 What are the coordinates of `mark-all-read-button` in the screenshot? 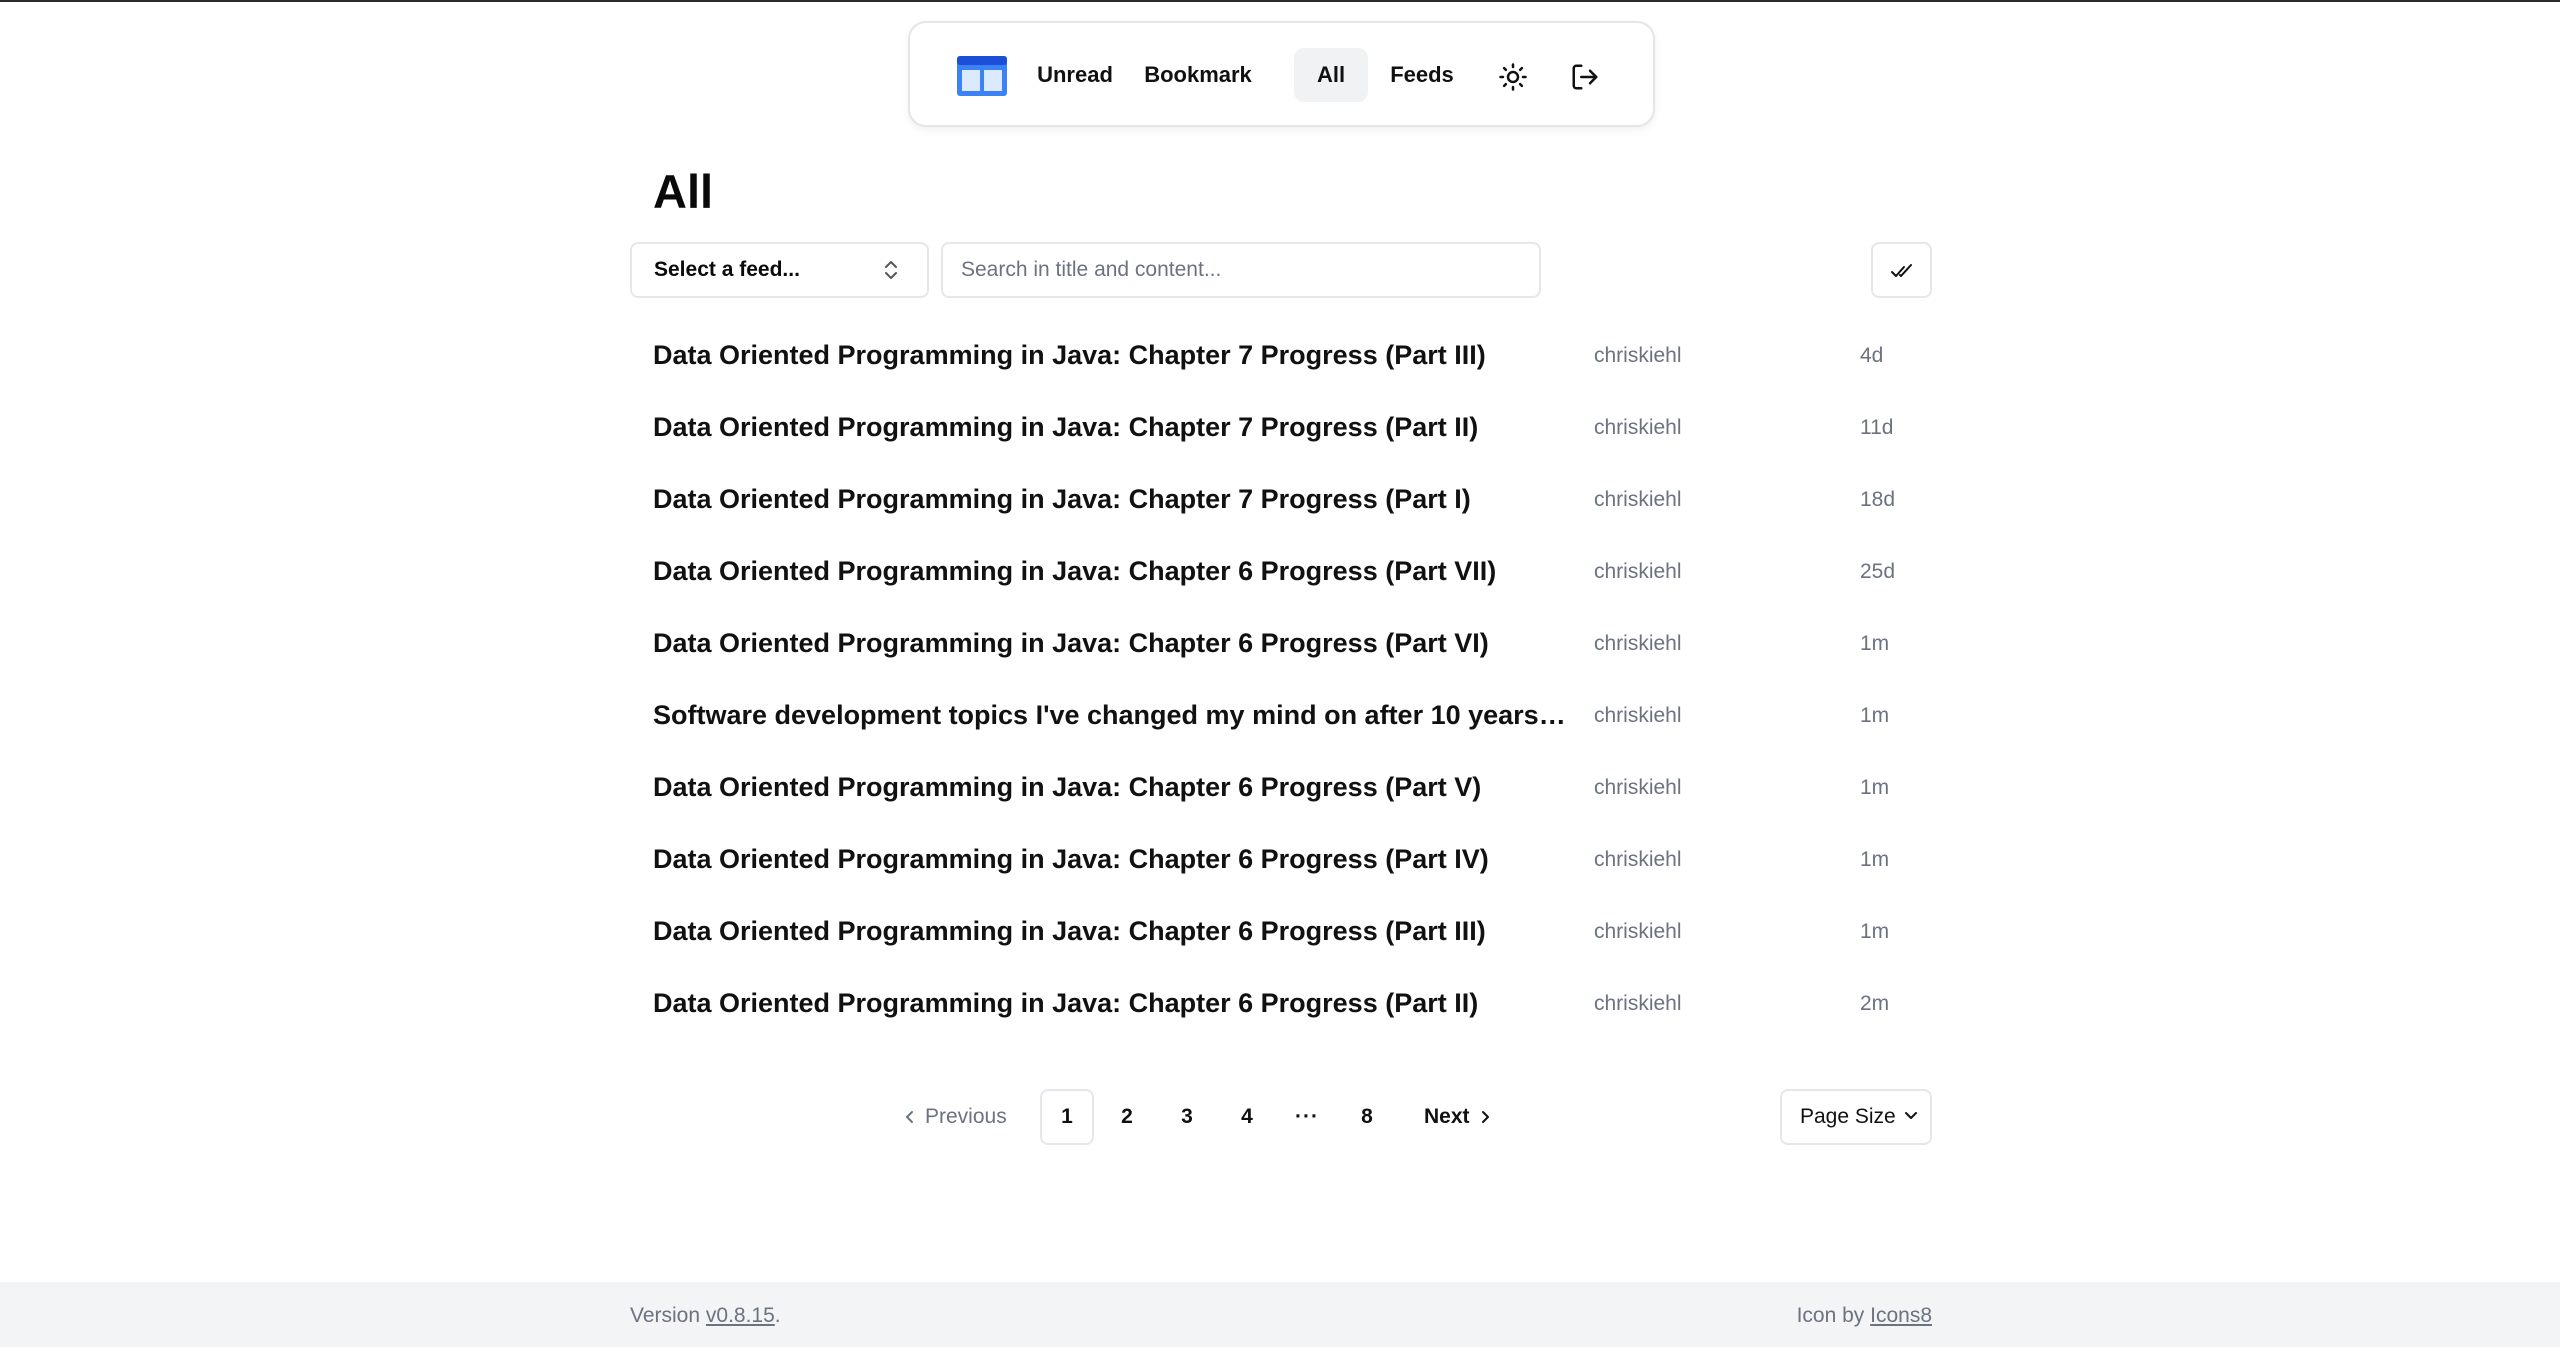 It's located at (1901, 270).